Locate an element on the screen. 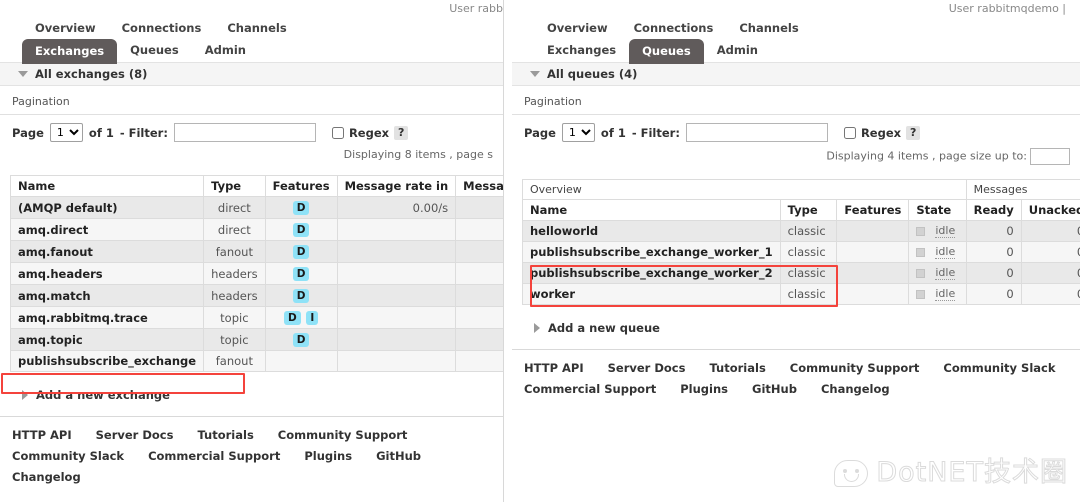 This screenshot has height=502, width=1080. page-select-right: 1 is located at coordinates (578, 132).